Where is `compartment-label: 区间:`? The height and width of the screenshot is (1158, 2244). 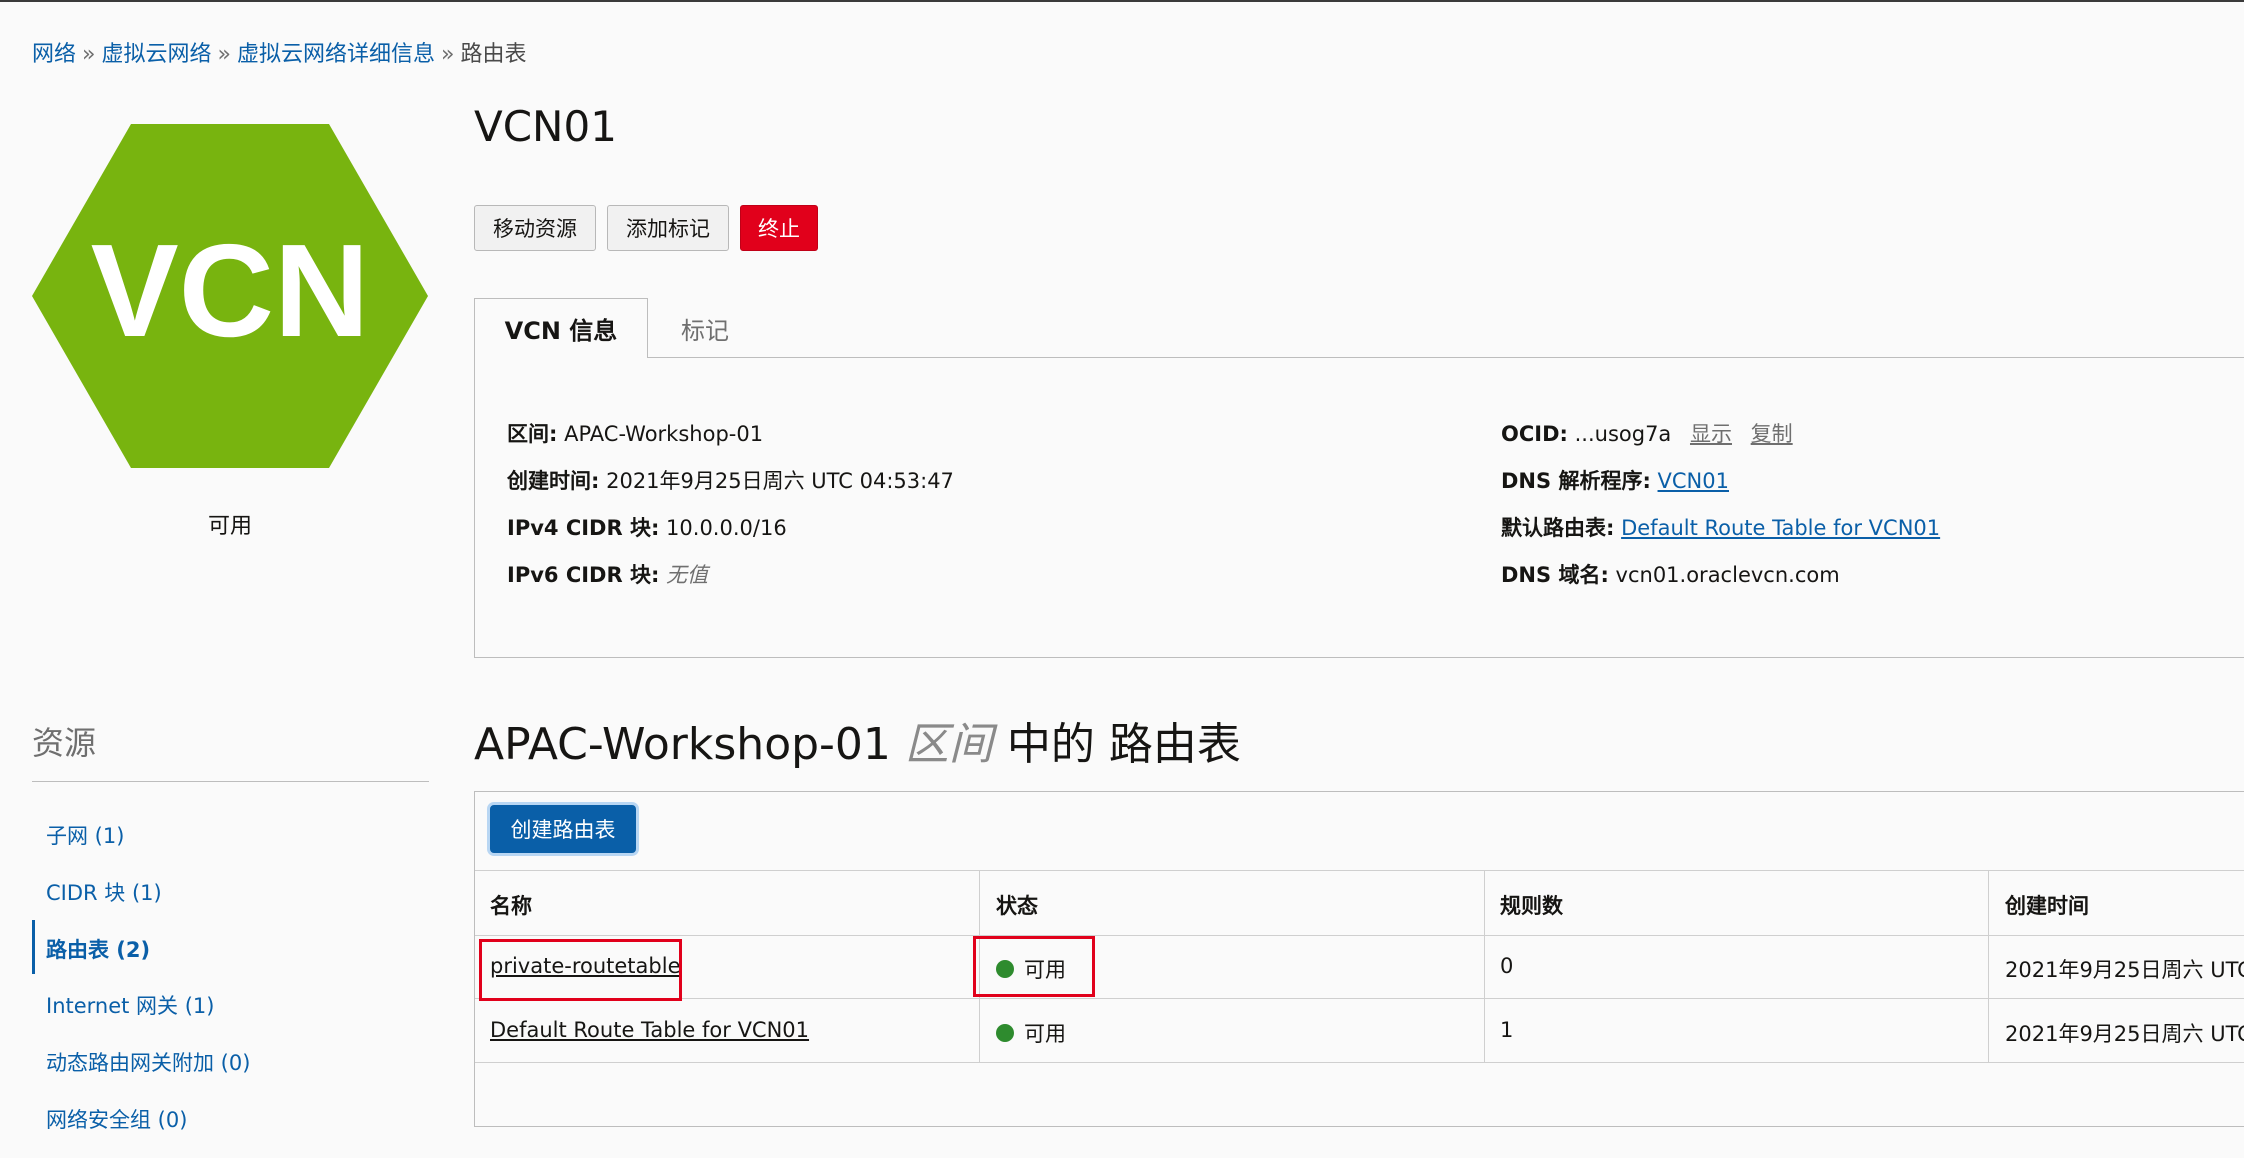 compartment-label: 区间: is located at coordinates (532, 434).